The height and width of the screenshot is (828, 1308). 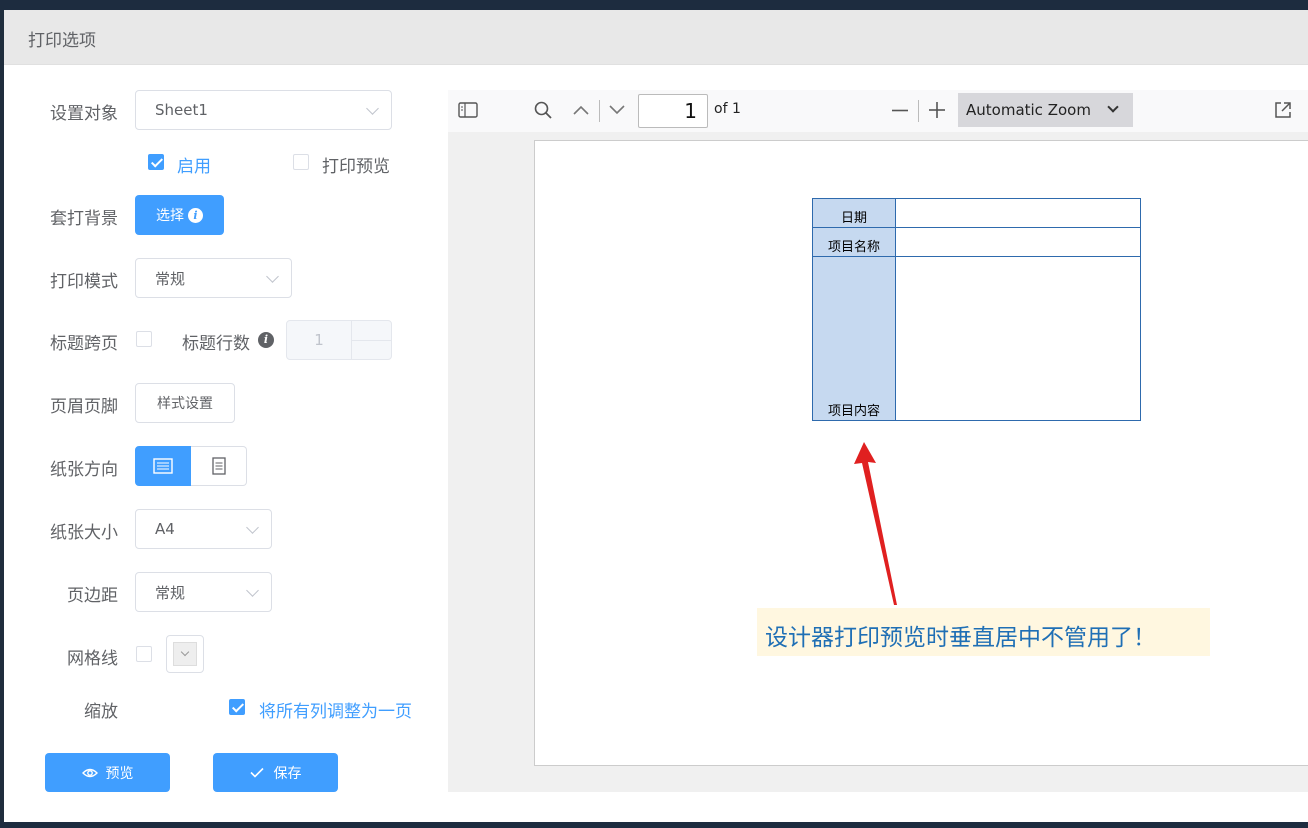 I want to click on table-row: 日期, so click(x=976, y=213).